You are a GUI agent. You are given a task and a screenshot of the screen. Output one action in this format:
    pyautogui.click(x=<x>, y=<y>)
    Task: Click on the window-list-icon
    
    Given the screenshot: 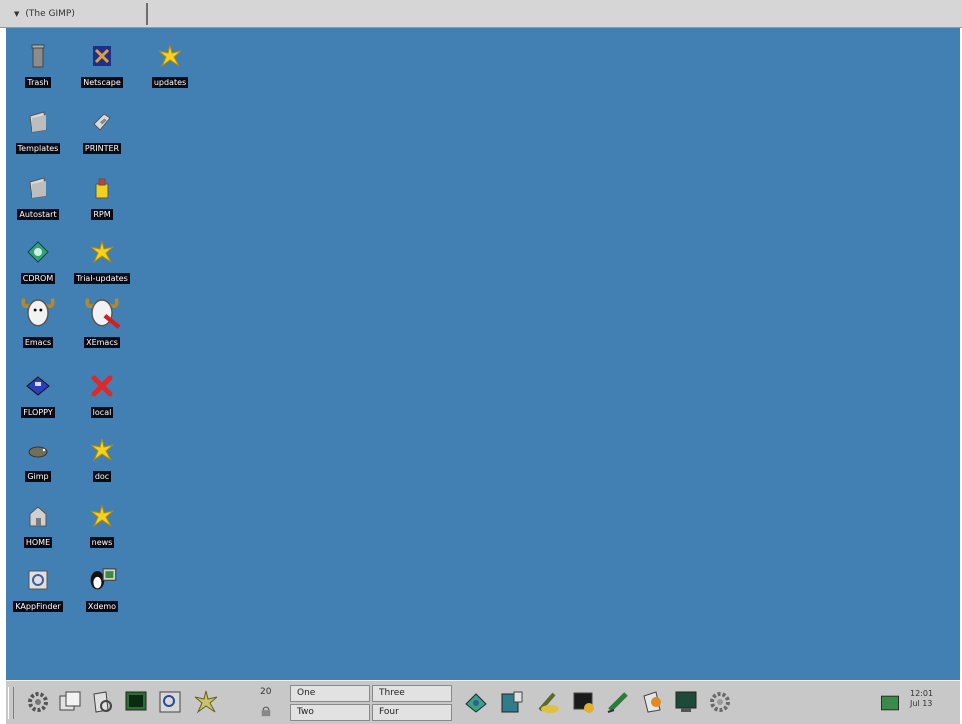 What is the action you would take?
    pyautogui.click(x=70, y=702)
    